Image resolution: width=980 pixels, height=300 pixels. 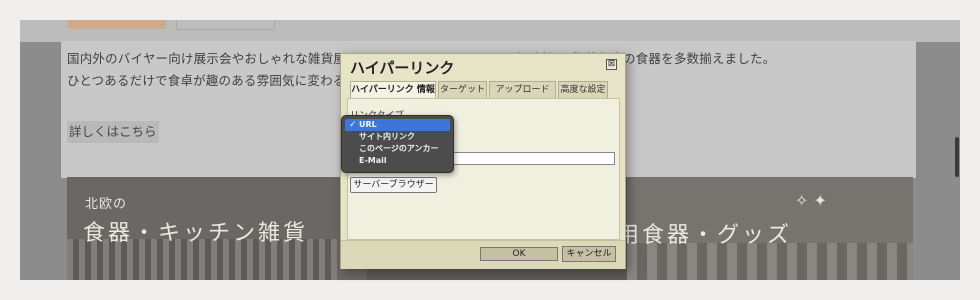 I want to click on server-browser-button: サーバーブラウザー, so click(x=393, y=185).